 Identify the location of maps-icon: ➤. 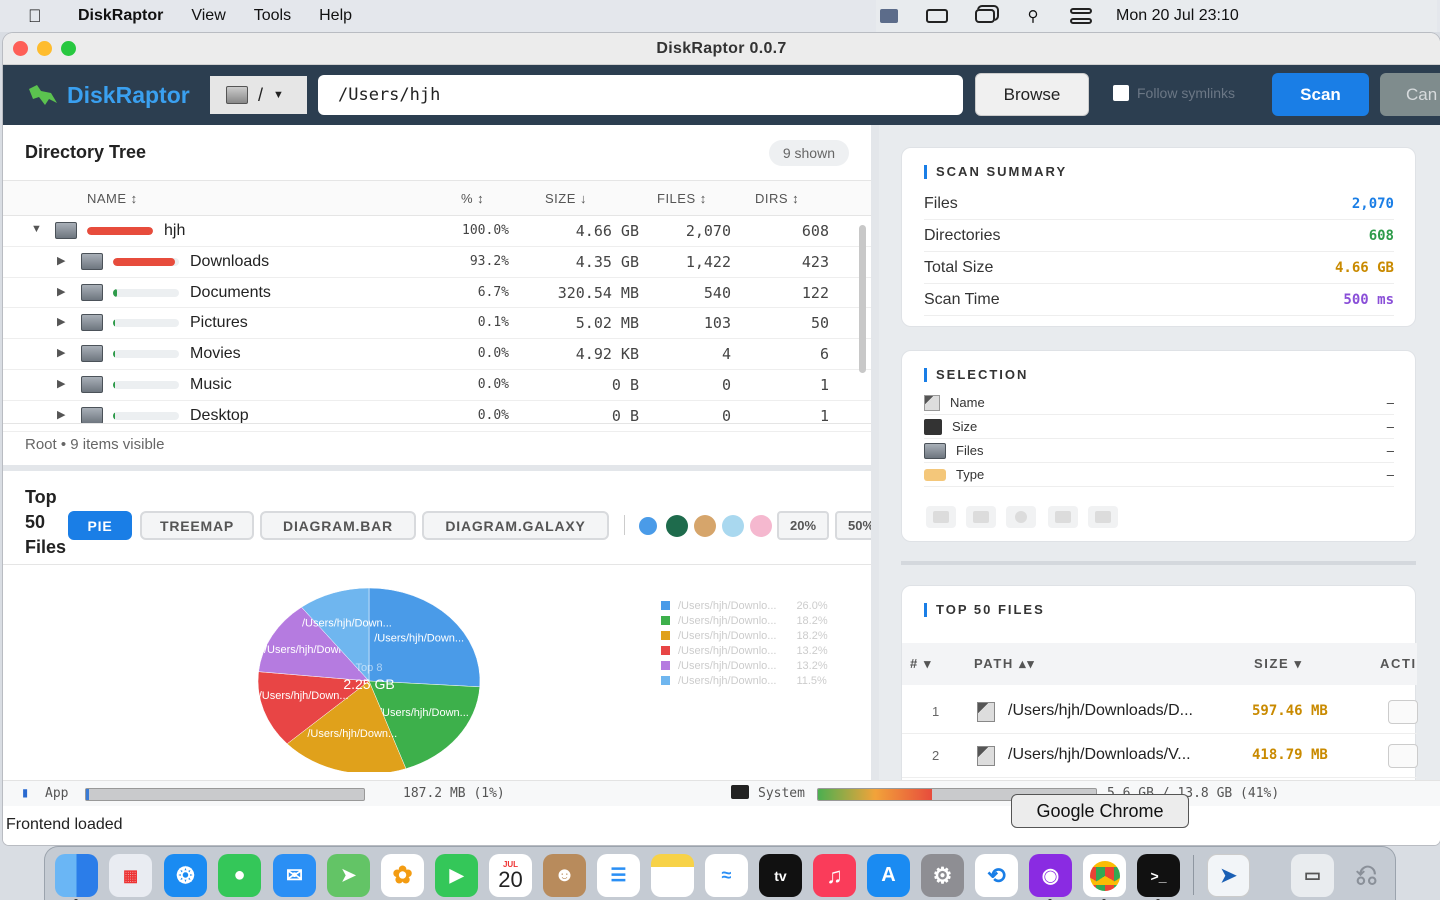
(348, 875).